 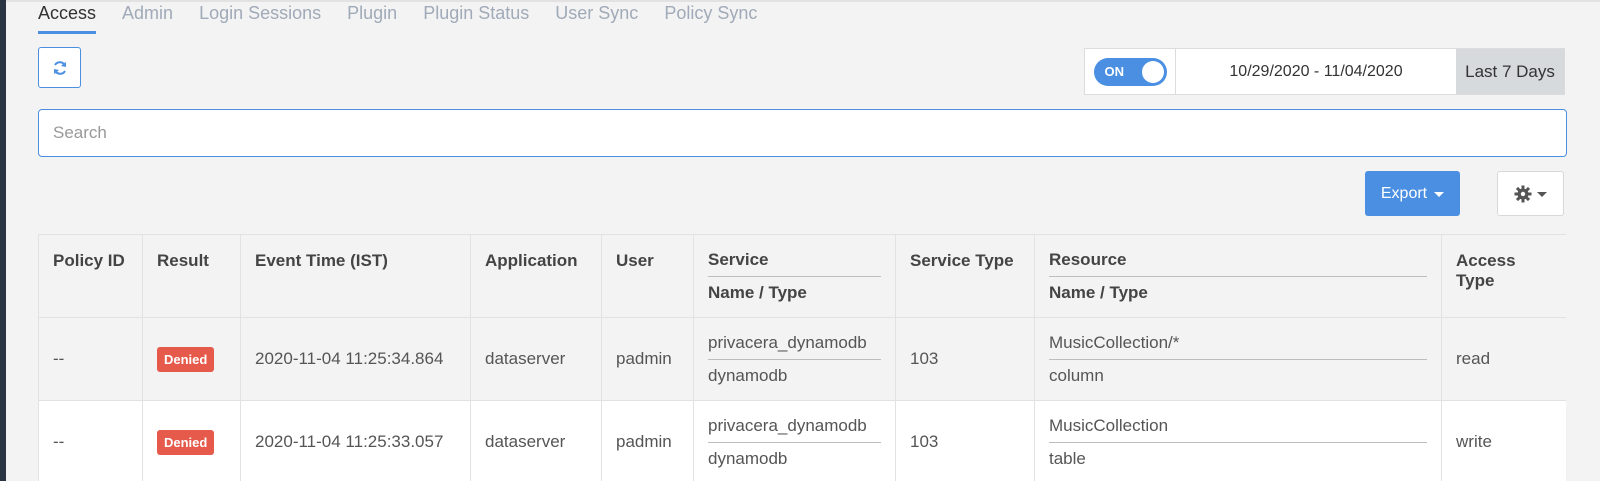 I want to click on col-header-result: Result, so click(x=191, y=276).